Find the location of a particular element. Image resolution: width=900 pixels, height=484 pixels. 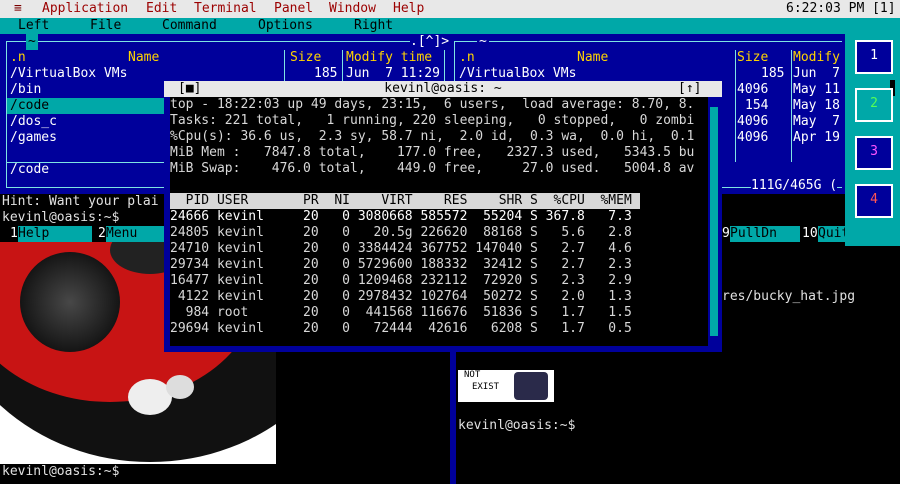

fkey-menu: Menu is located at coordinates (135, 234).